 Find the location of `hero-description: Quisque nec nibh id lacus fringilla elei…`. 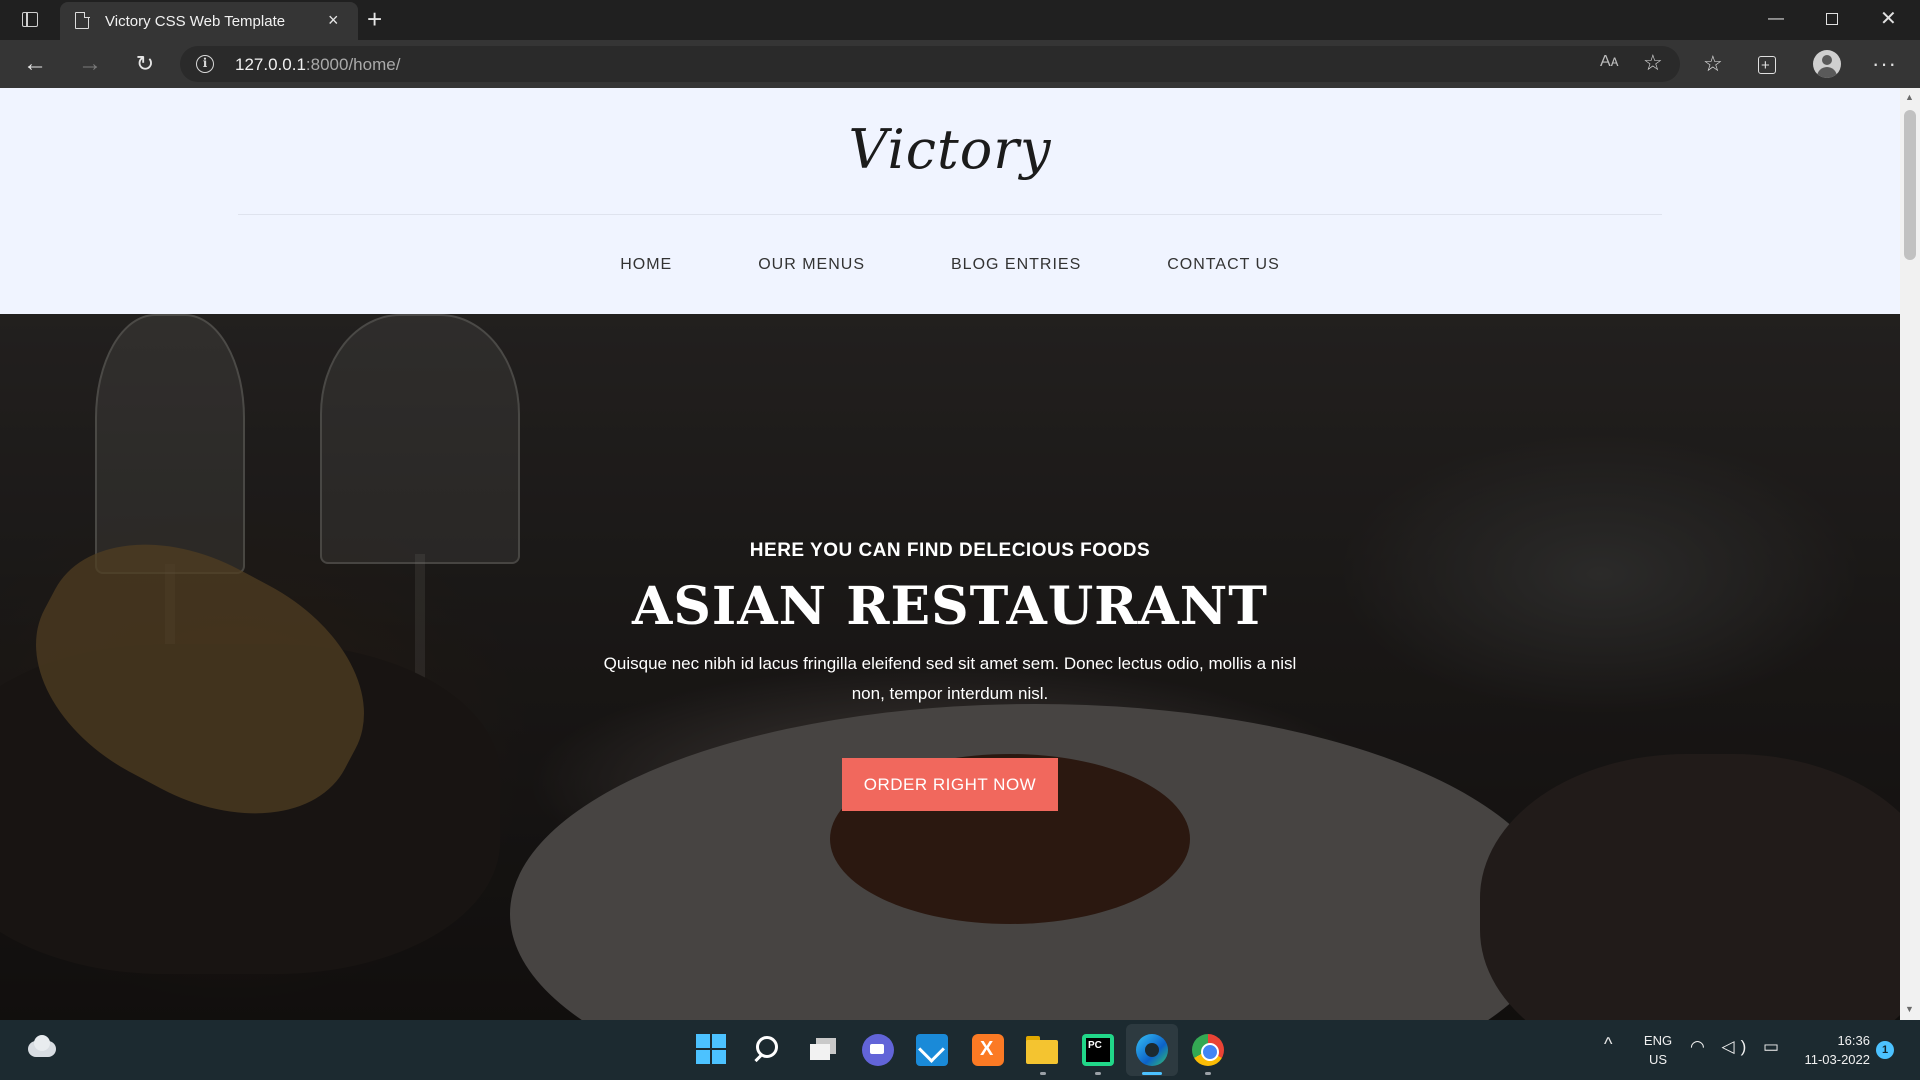

hero-description: Quisque nec nibh id lacus fringilla elei… is located at coordinates (950, 678).